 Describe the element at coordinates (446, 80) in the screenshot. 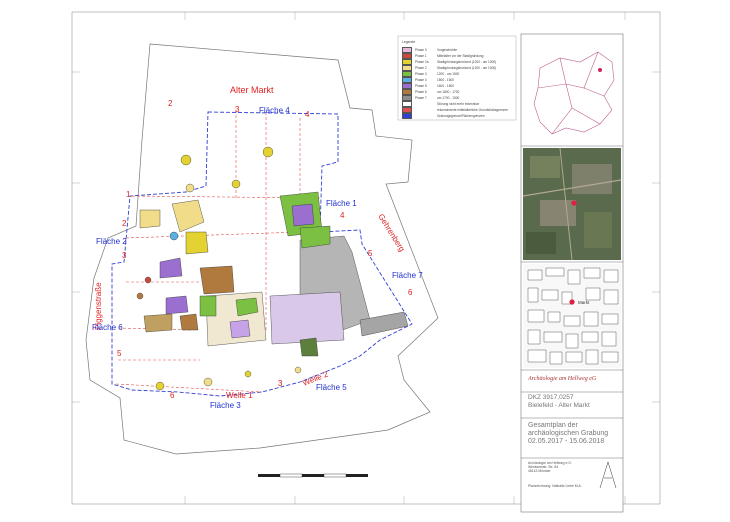

I see `legend-text: 1500 - 1600` at that location.